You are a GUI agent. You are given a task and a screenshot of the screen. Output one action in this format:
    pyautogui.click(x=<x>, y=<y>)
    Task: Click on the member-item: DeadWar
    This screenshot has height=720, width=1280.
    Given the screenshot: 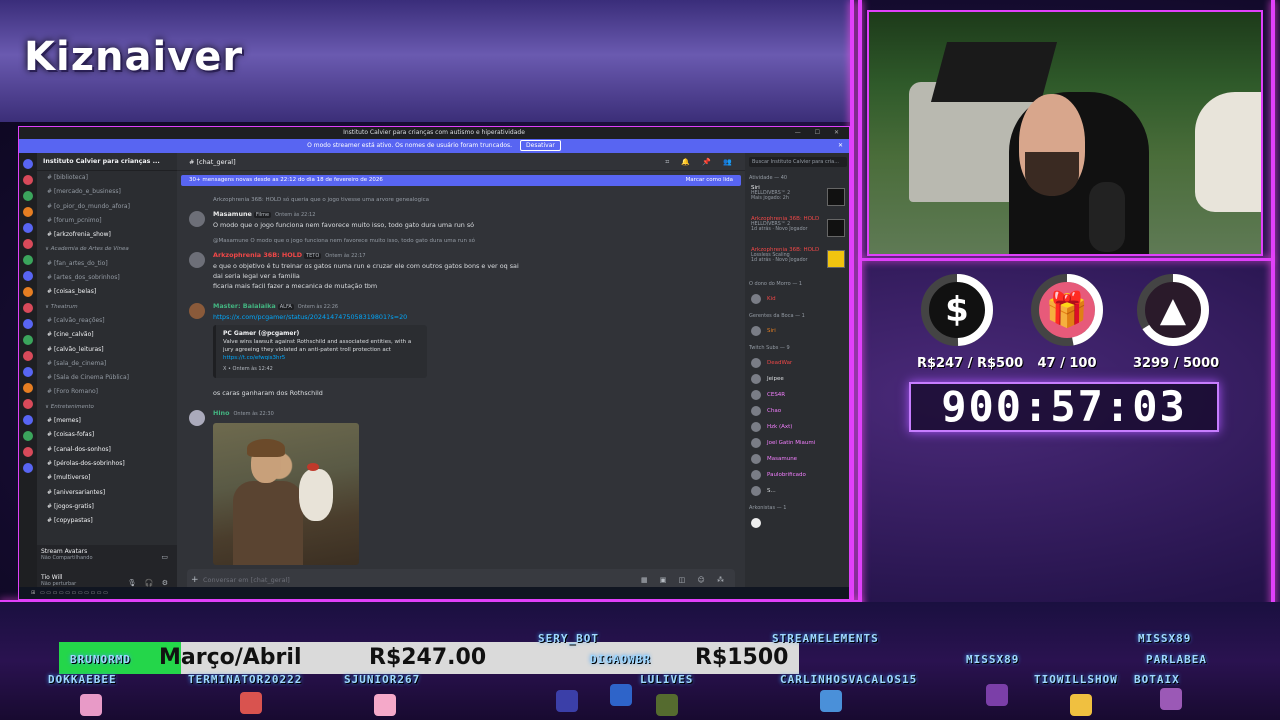 What is the action you would take?
    pyautogui.click(x=798, y=363)
    